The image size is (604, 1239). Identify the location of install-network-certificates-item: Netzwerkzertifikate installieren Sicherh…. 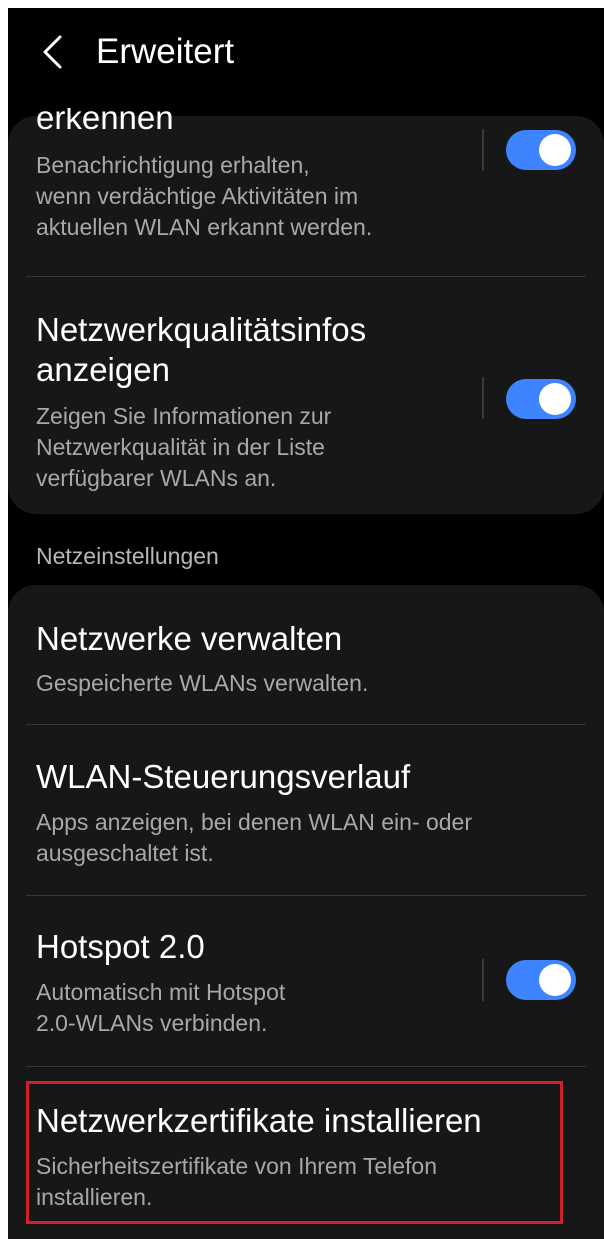
(306, 1153).